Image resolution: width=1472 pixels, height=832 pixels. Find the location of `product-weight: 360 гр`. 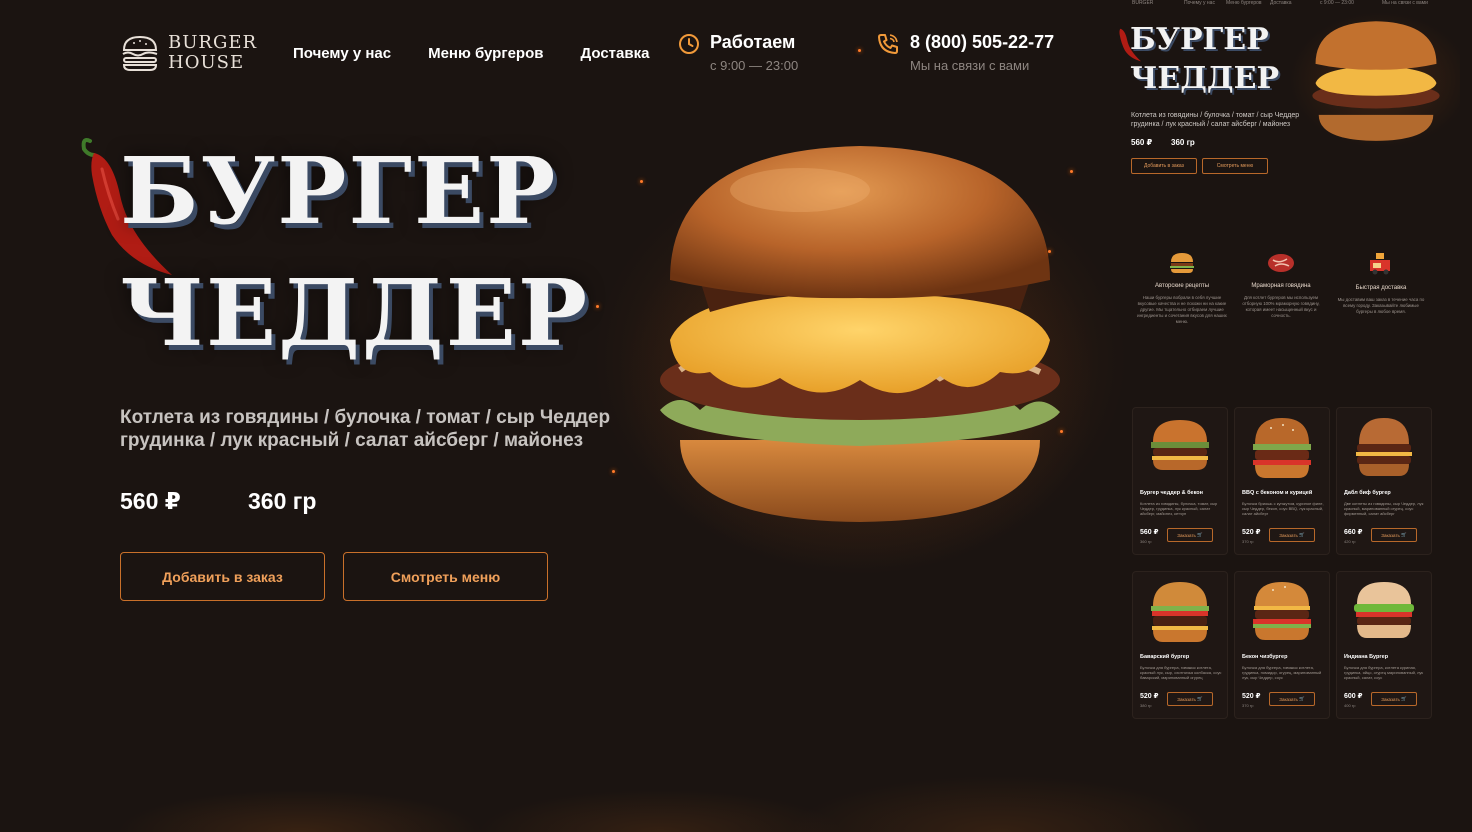

product-weight: 360 гр is located at coordinates (1146, 541).